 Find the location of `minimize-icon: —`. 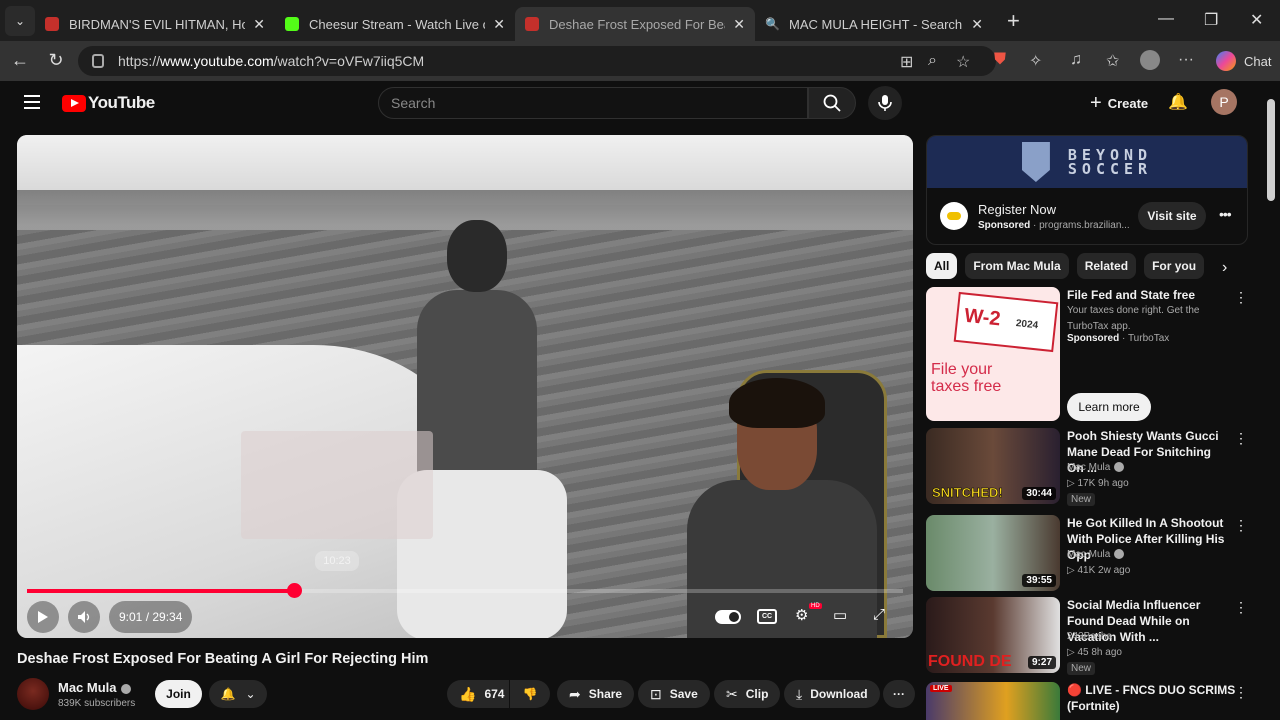

minimize-icon: — is located at coordinates (1166, 19).